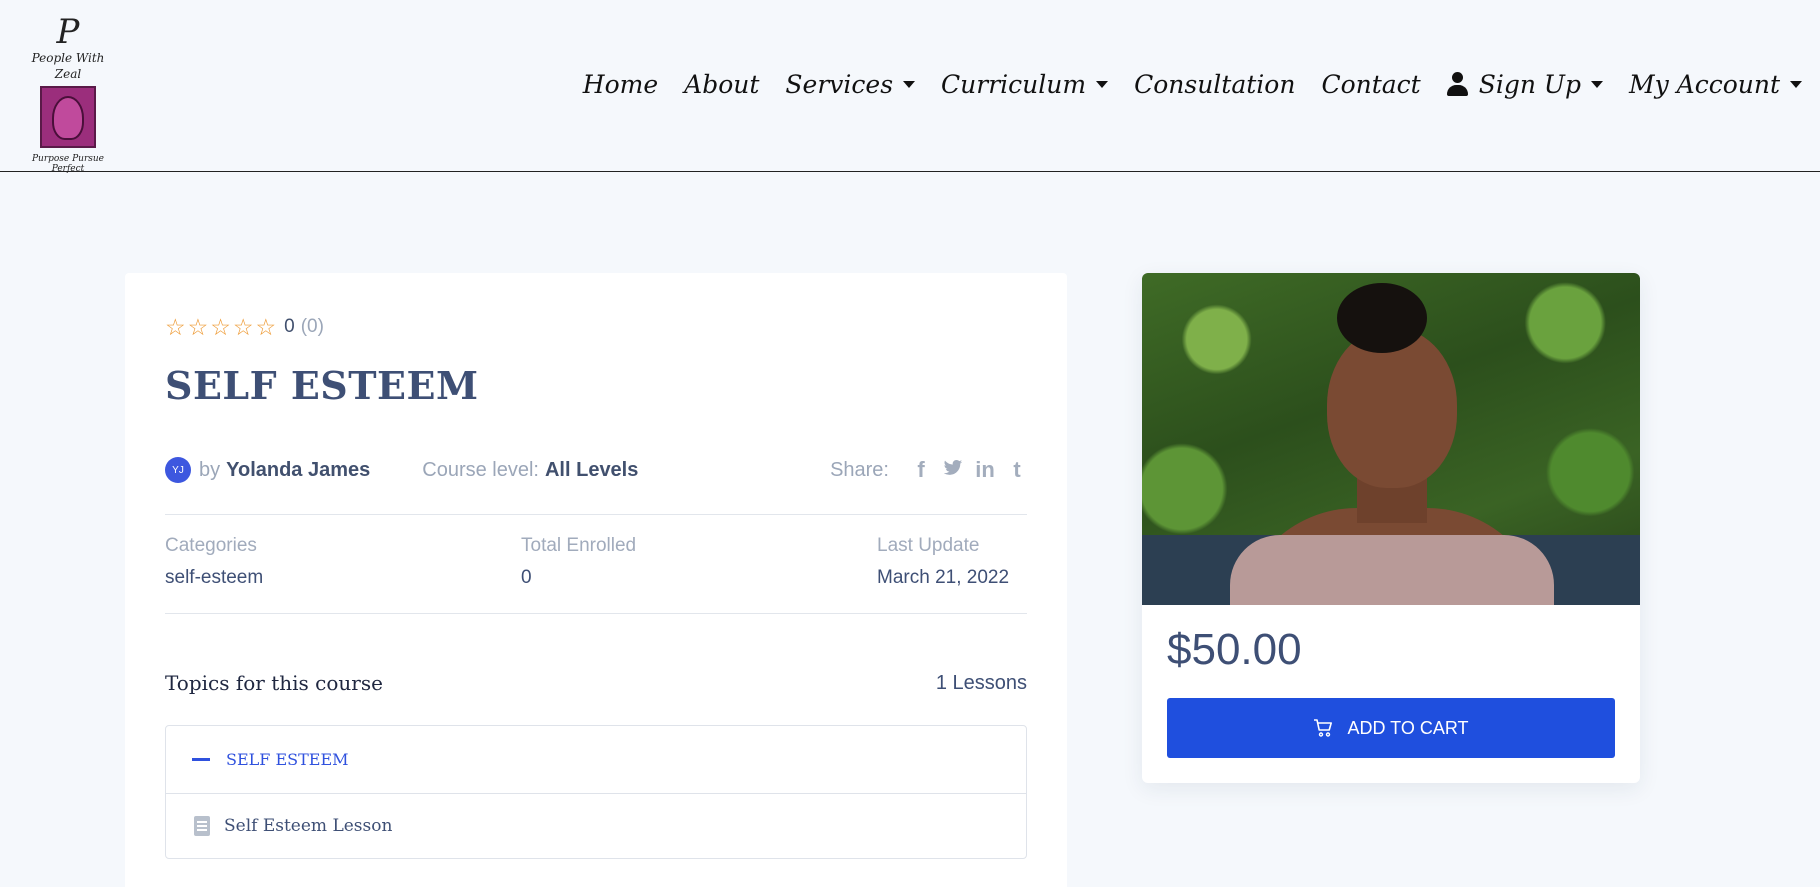 This screenshot has height=887, width=1820. Describe the element at coordinates (578, 562) in the screenshot. I see `stat-enrolled: Total Enrolled 0` at that location.